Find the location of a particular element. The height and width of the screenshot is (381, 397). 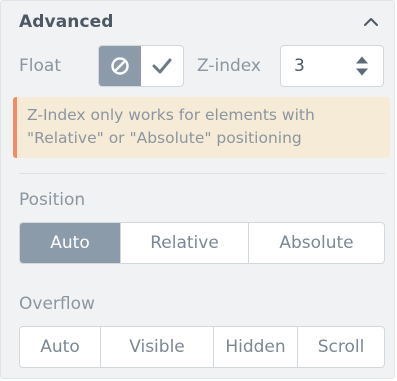

float-none-option is located at coordinates (120, 66).